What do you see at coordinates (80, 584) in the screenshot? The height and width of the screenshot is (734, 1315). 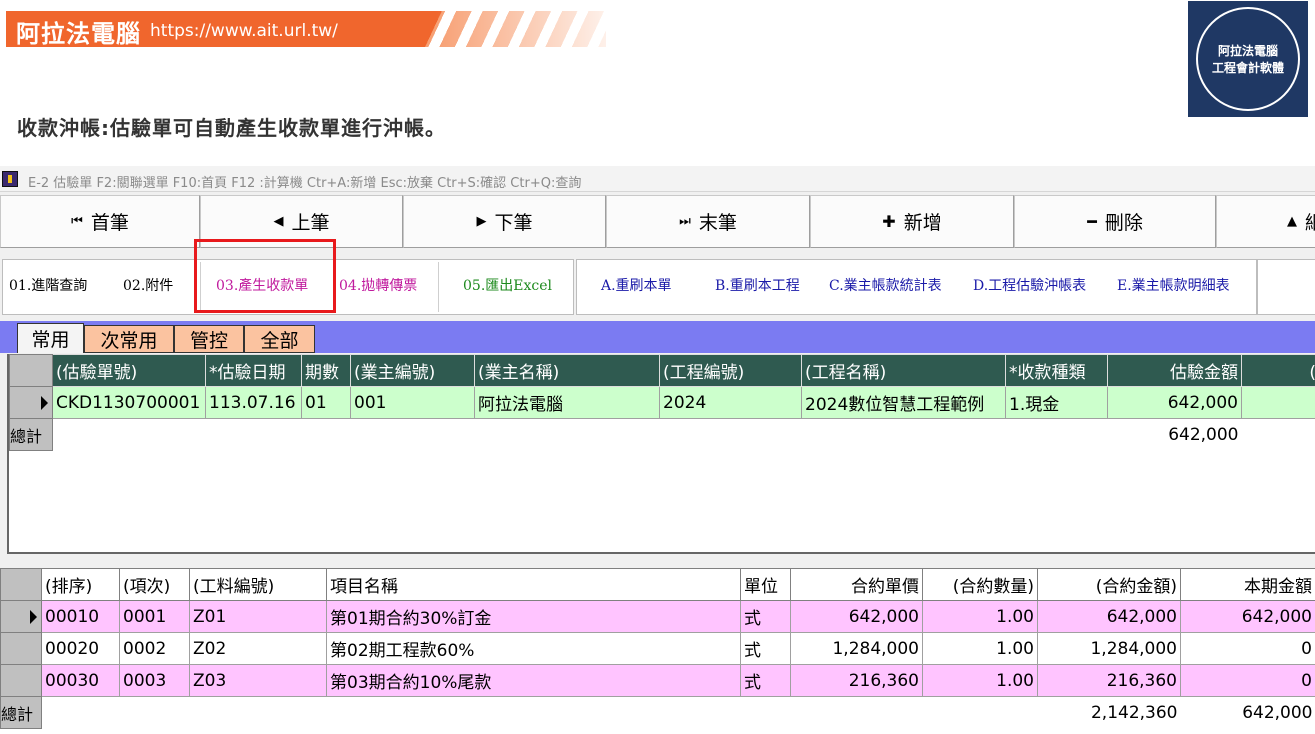 I see `col-sort: (排序)` at bounding box center [80, 584].